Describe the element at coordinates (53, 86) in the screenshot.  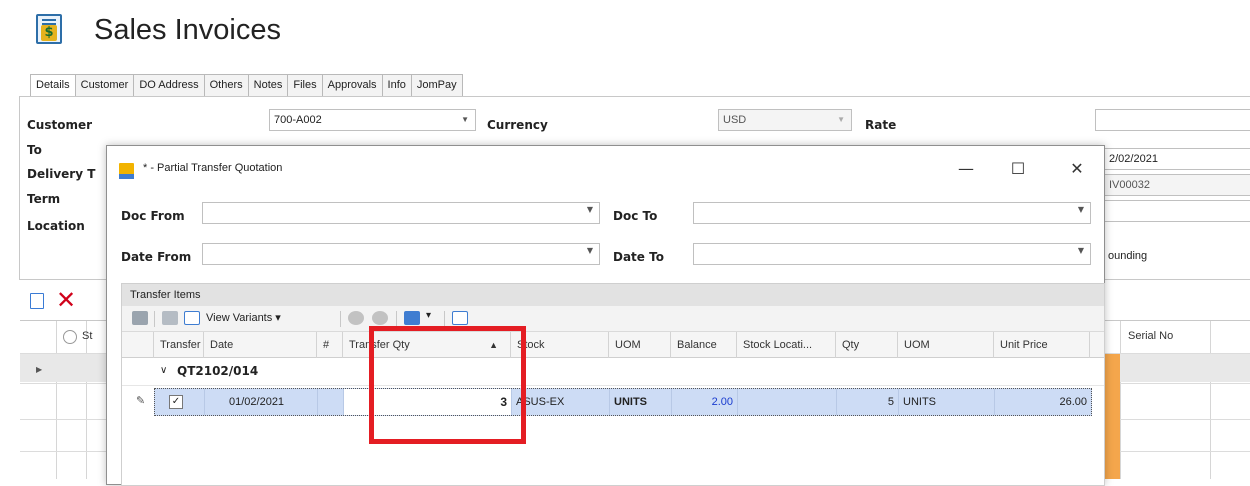
I see `tab-details: Details` at that location.